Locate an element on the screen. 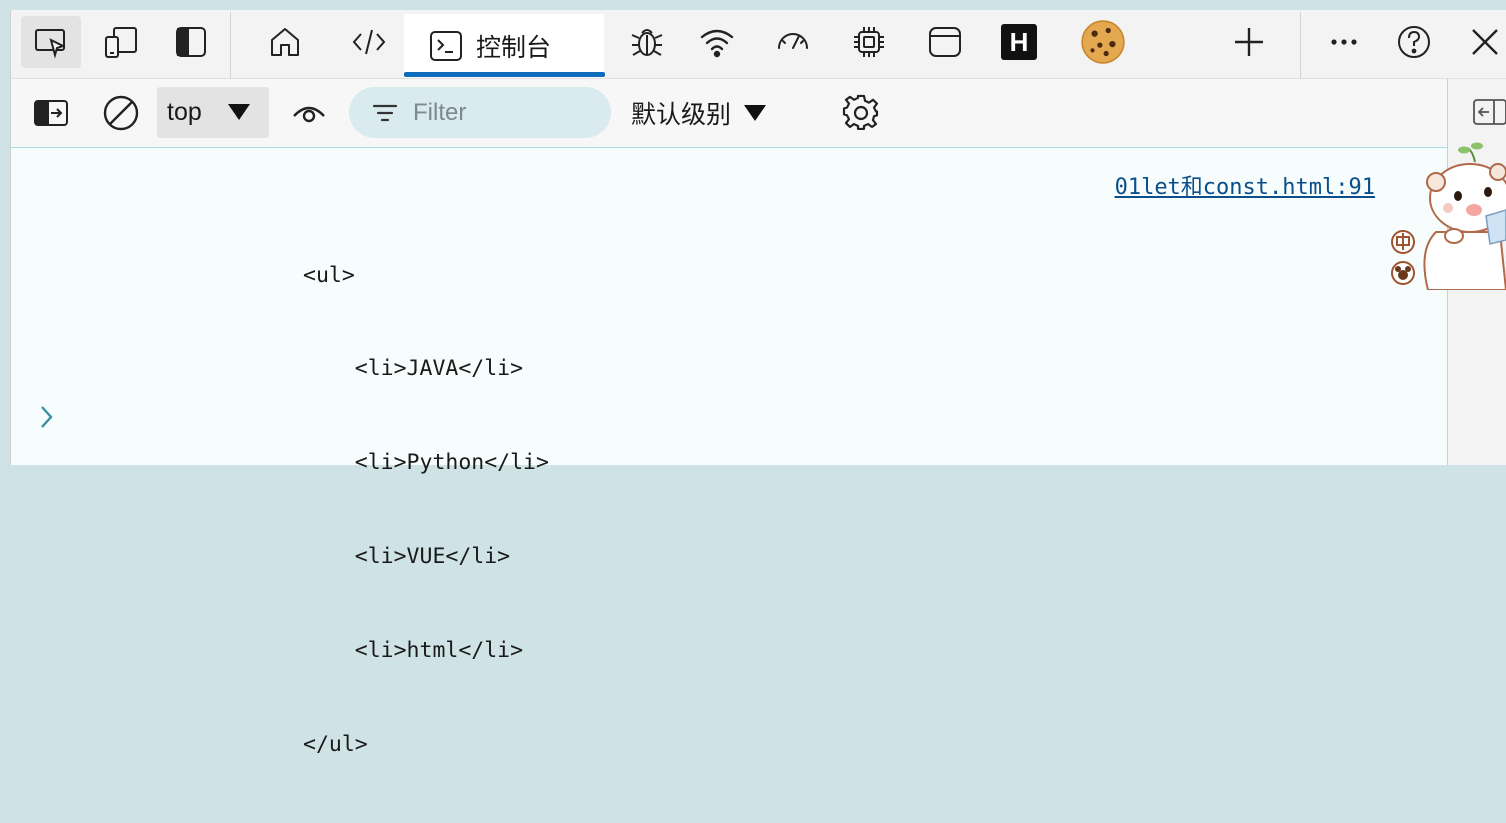 Image resolution: width=1506 pixels, height=823 pixels. eye-icon is located at coordinates (309, 114).